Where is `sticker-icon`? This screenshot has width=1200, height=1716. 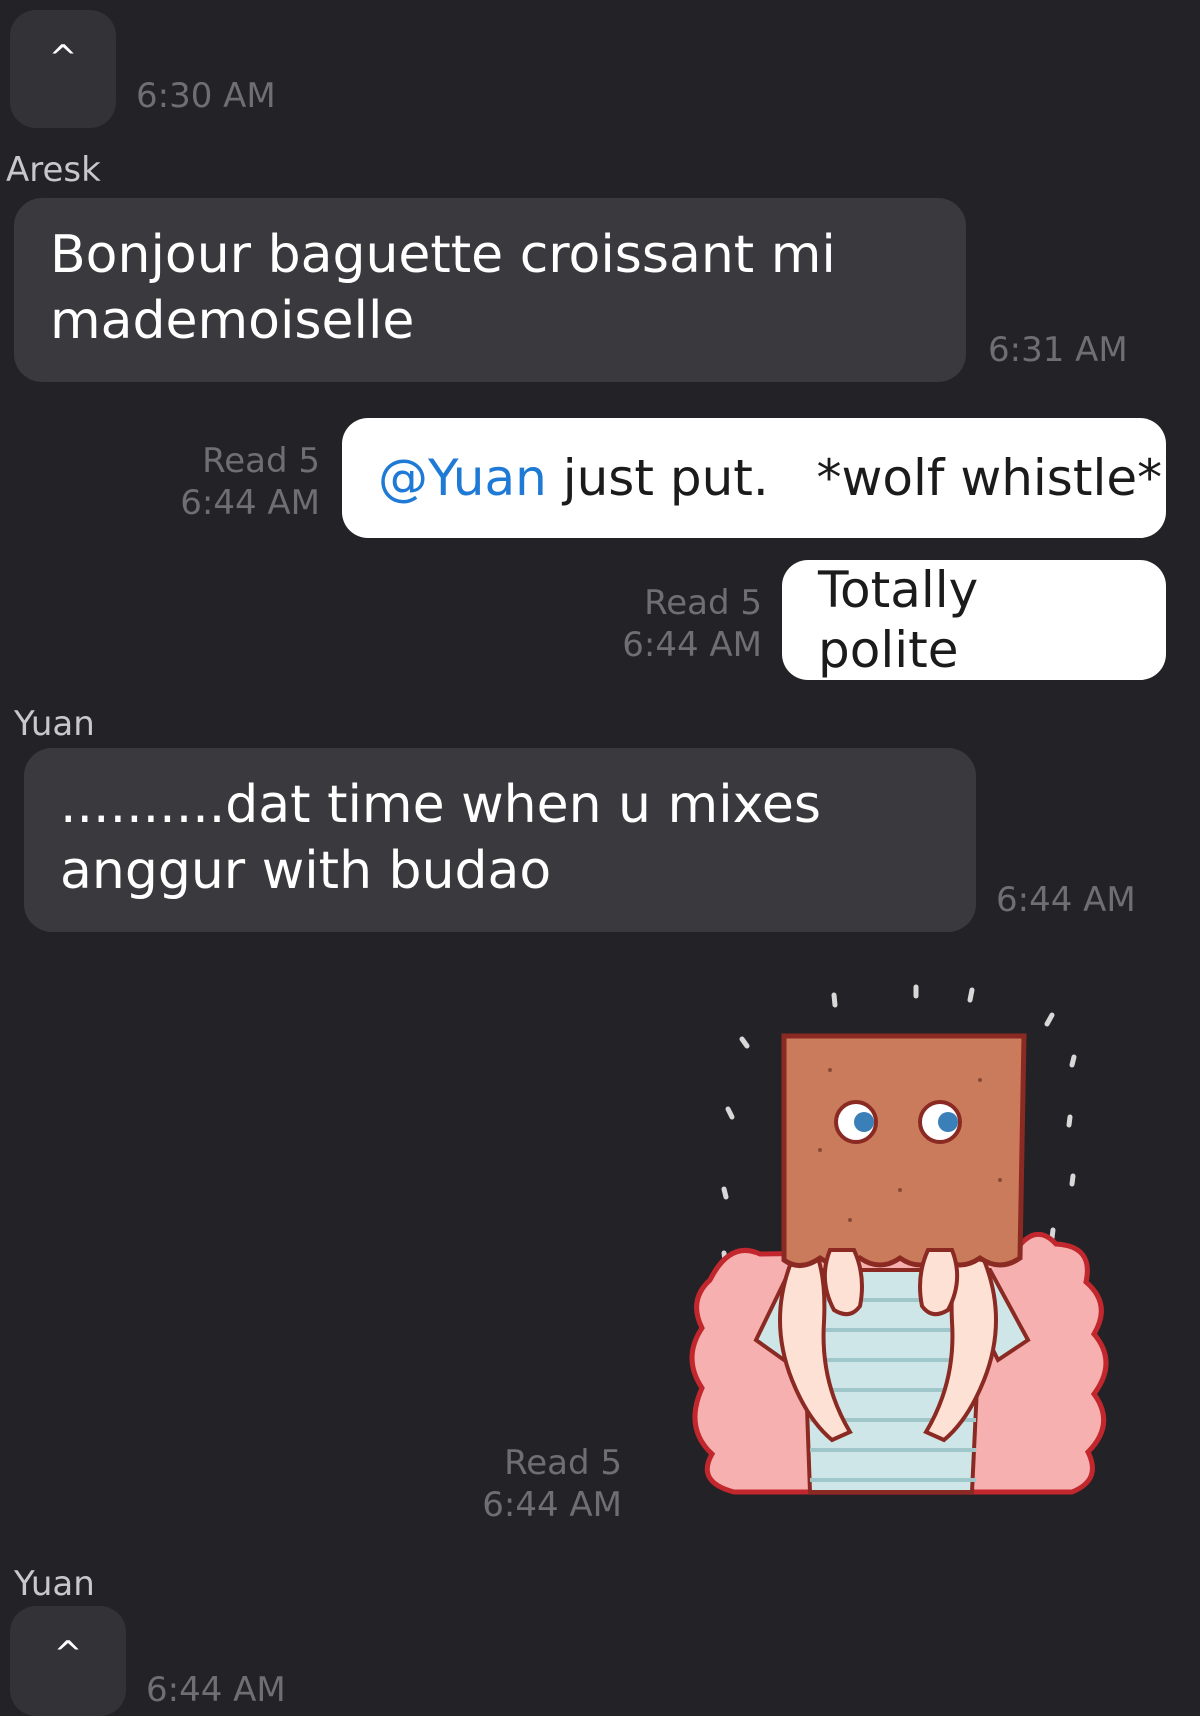
sticker-icon is located at coordinates (899, 1239).